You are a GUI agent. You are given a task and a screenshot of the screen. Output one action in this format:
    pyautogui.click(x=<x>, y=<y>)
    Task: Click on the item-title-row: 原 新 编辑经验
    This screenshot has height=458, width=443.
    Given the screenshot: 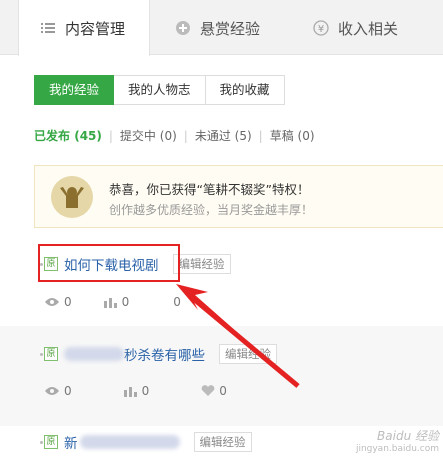 What is the action you would take?
    pyautogui.click(x=146, y=442)
    